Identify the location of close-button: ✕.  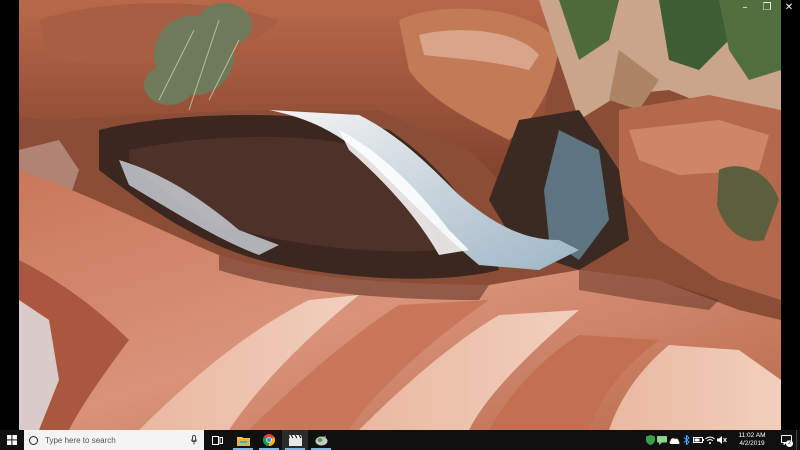
(789, 8).